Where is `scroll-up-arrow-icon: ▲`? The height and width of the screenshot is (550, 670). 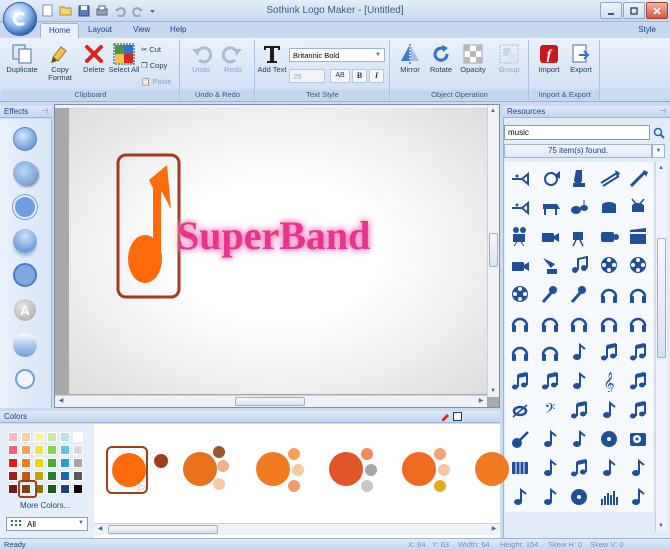
scroll-up-arrow-icon: ▲ is located at coordinates (493, 111).